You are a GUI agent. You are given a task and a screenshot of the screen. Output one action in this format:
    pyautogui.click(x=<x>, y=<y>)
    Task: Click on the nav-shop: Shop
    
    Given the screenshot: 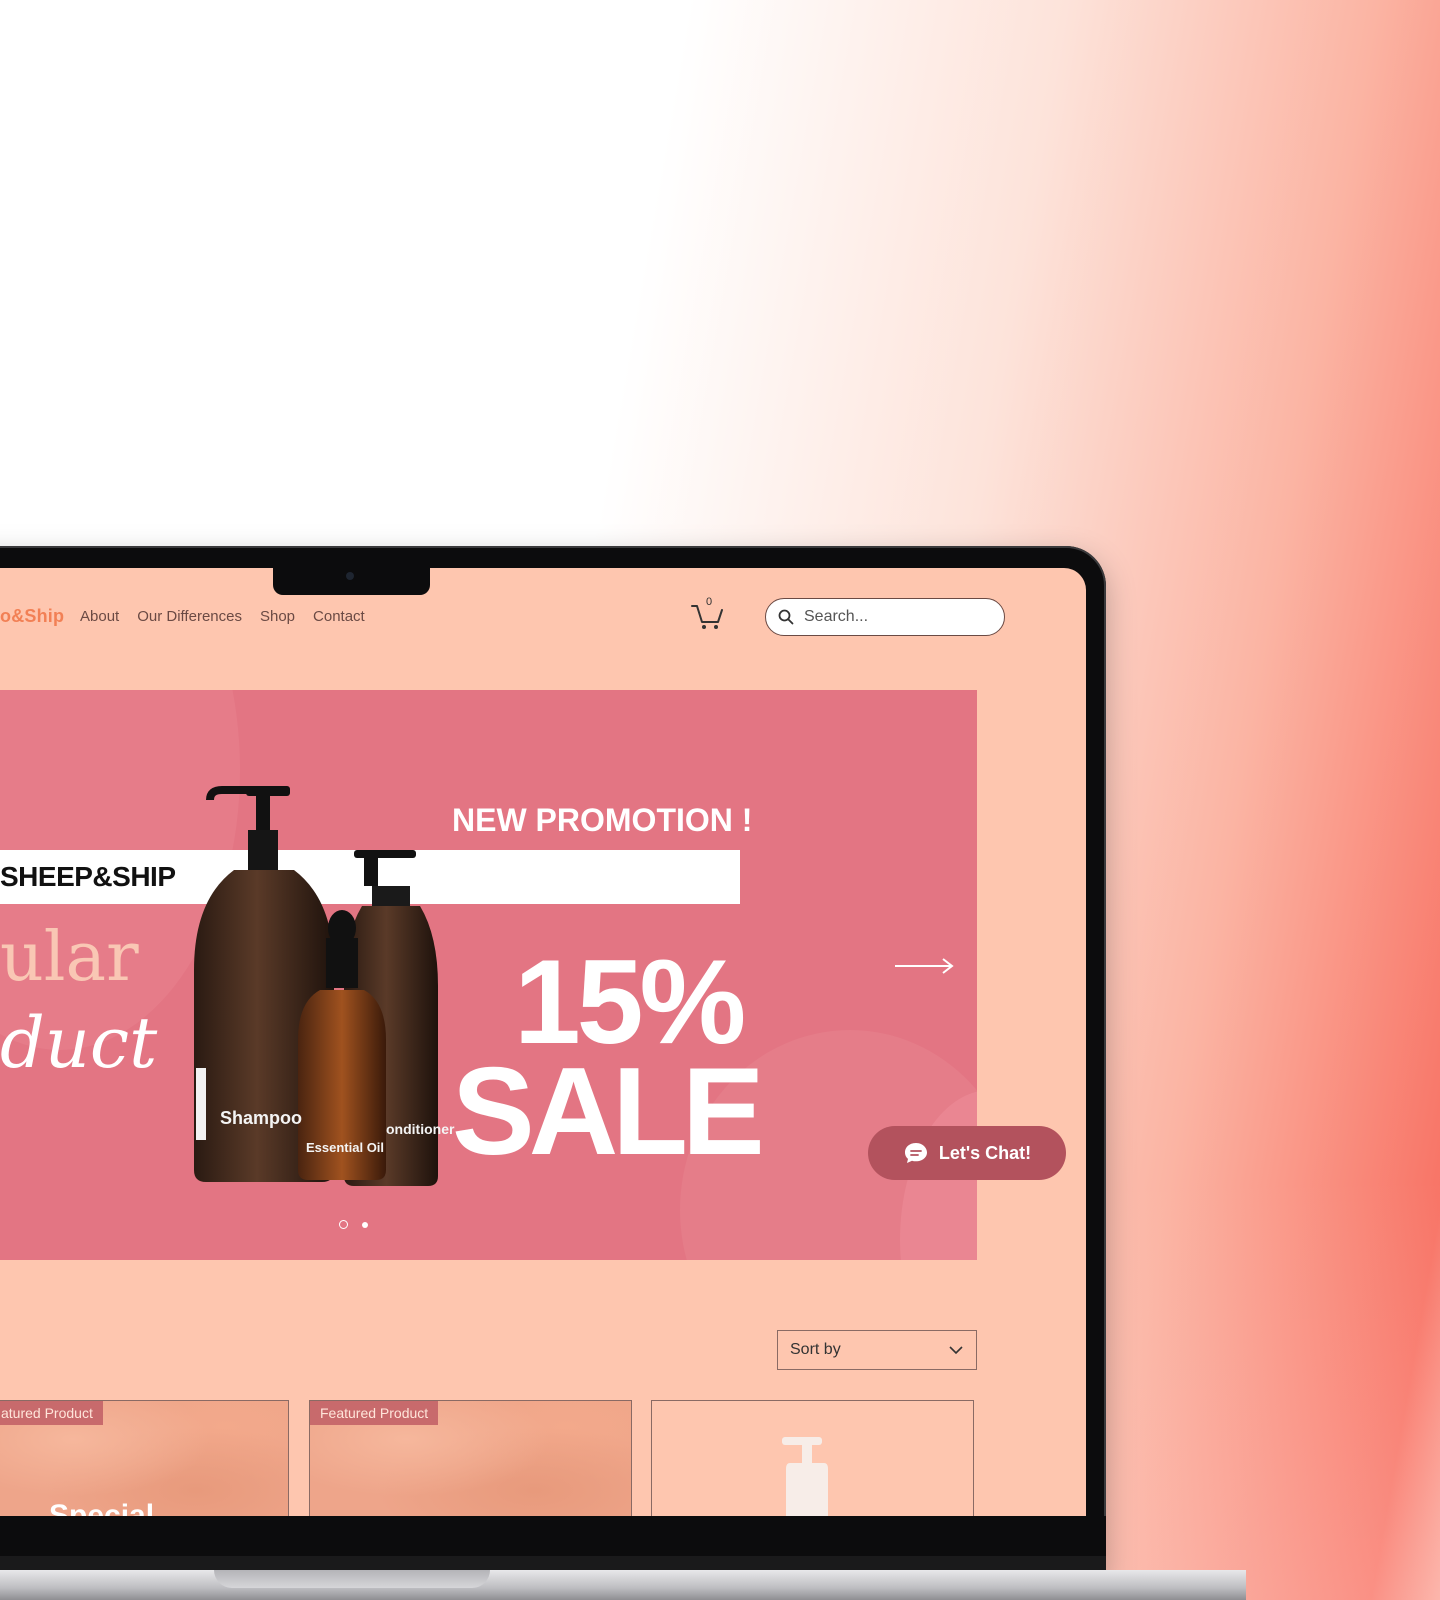 What is the action you would take?
    pyautogui.click(x=277, y=616)
    